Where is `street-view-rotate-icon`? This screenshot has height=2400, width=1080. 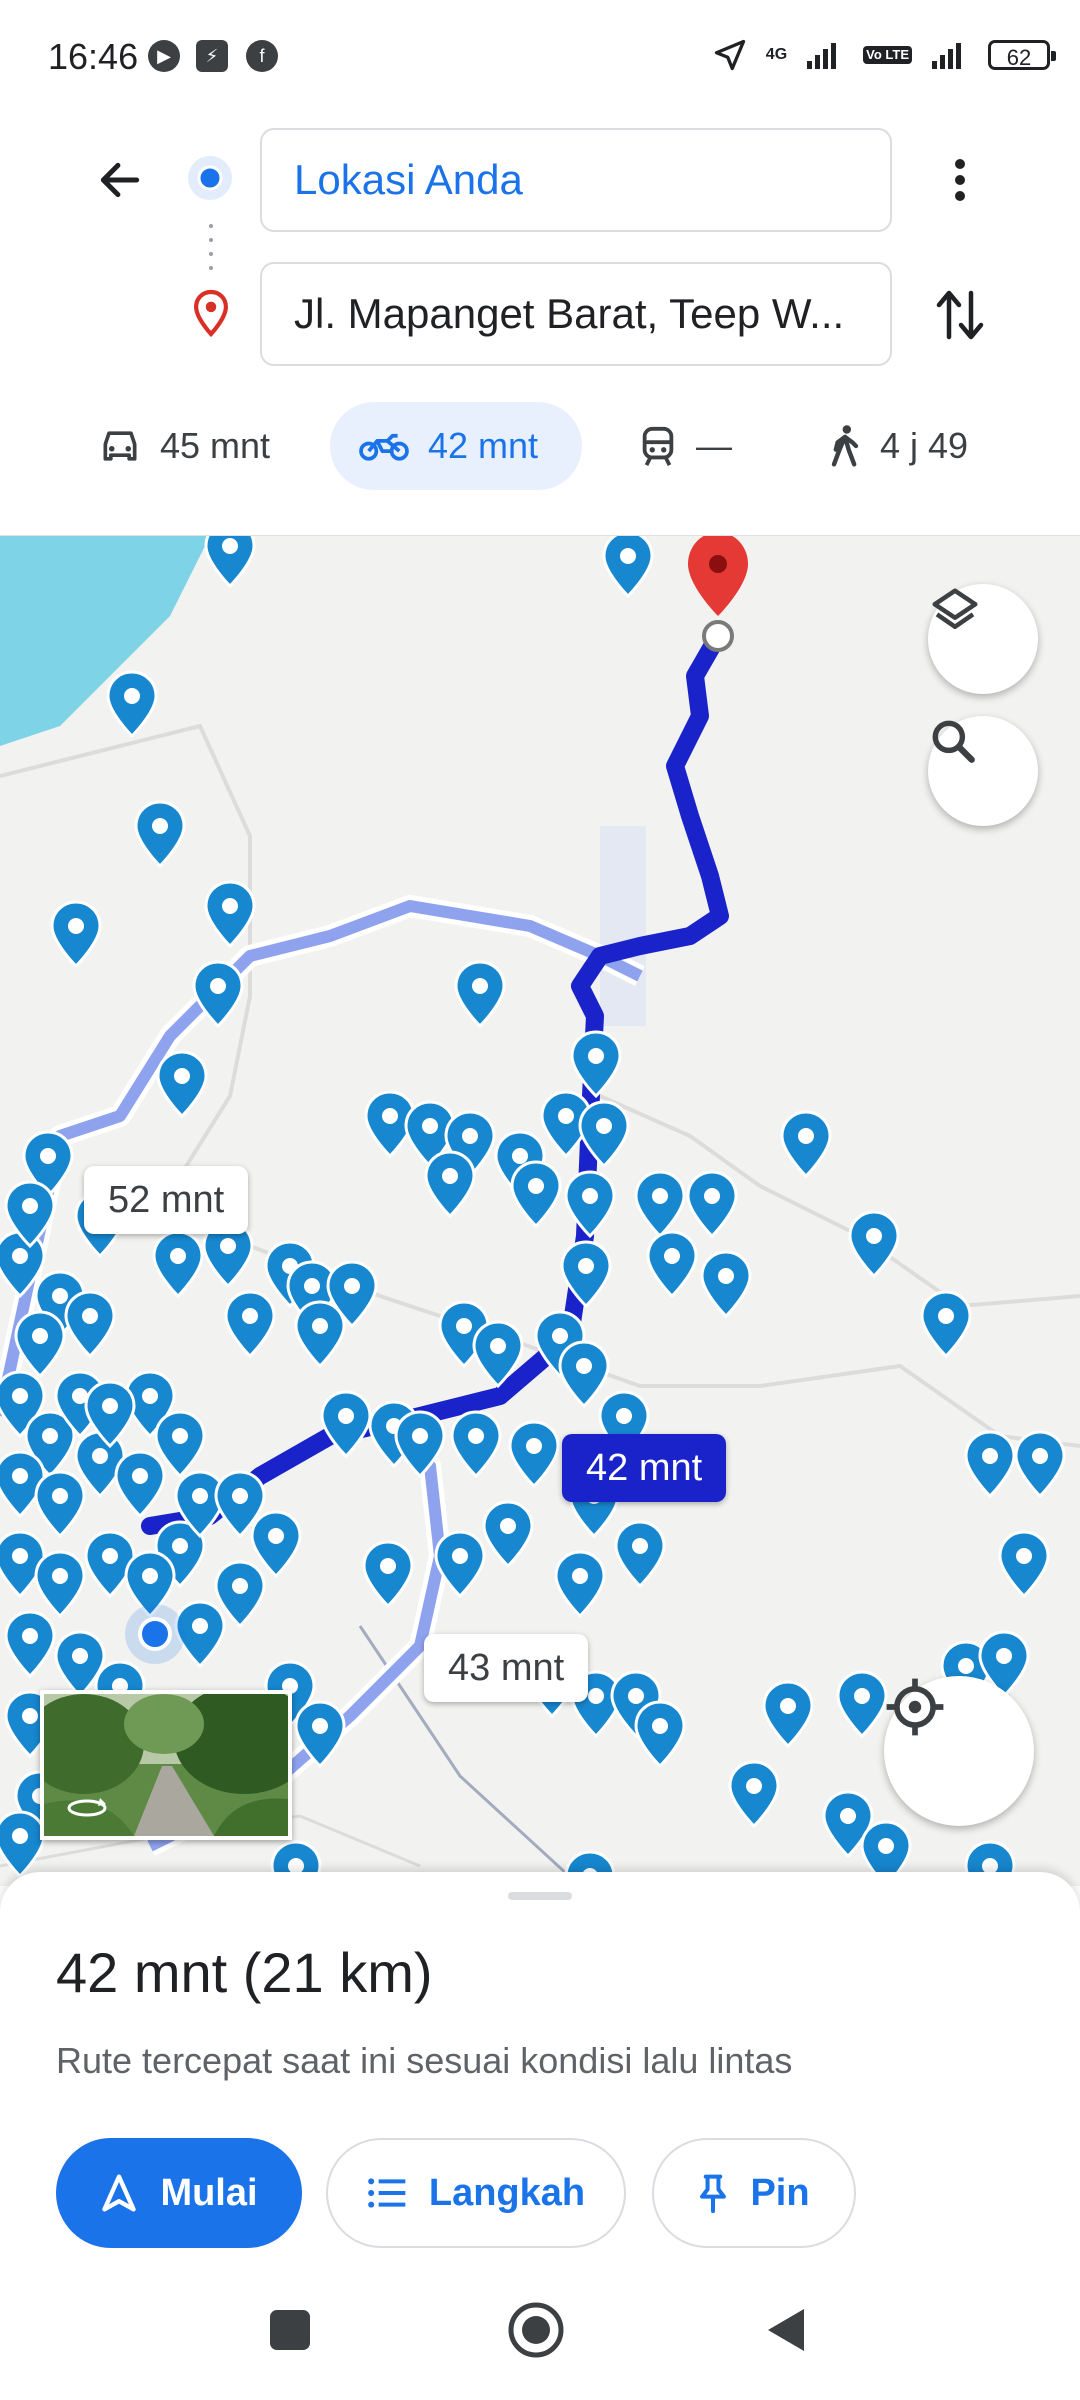
street-view-rotate-icon is located at coordinates (87, 1807).